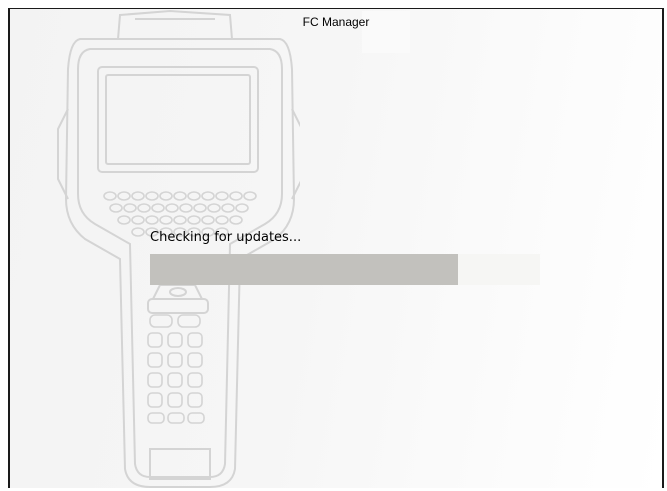  I want to click on progress-bar-fill, so click(304, 269).